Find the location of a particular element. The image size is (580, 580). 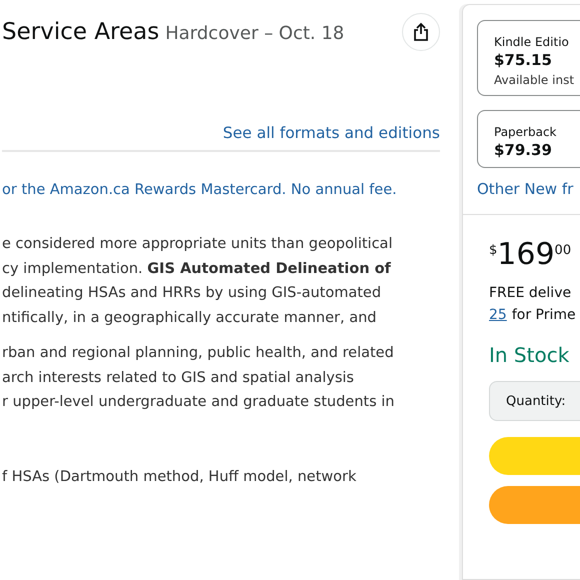

format-price: $75.15 is located at coordinates (523, 60).